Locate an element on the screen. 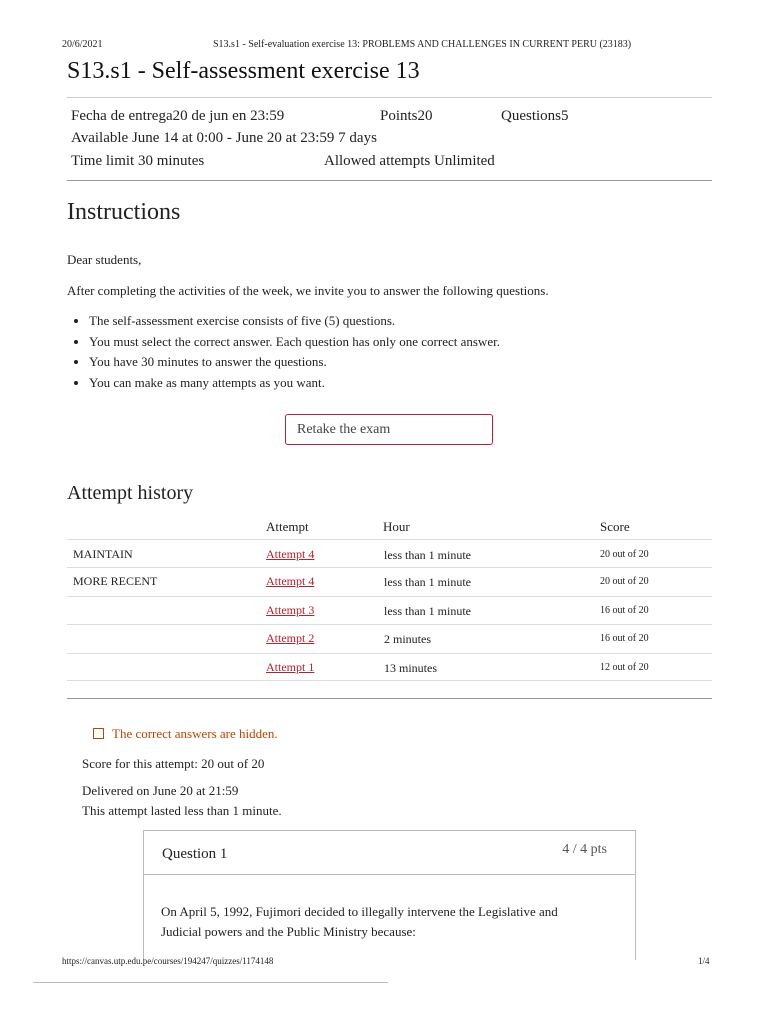  points-total: Points20 is located at coordinates (406, 116).